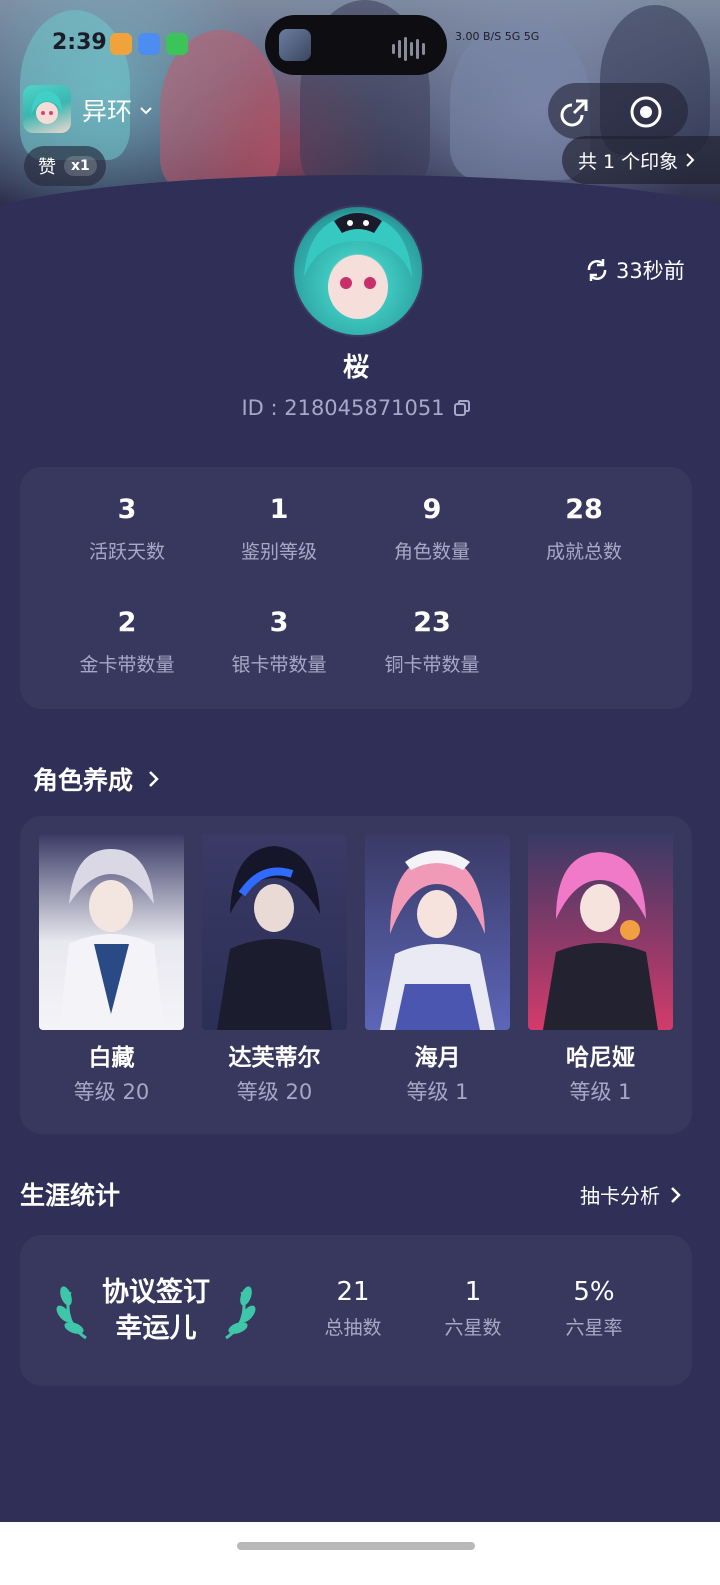 Image resolution: width=720 pixels, height=1585 pixels. What do you see at coordinates (107, 111) in the screenshot?
I see `game-name: 异环` at bounding box center [107, 111].